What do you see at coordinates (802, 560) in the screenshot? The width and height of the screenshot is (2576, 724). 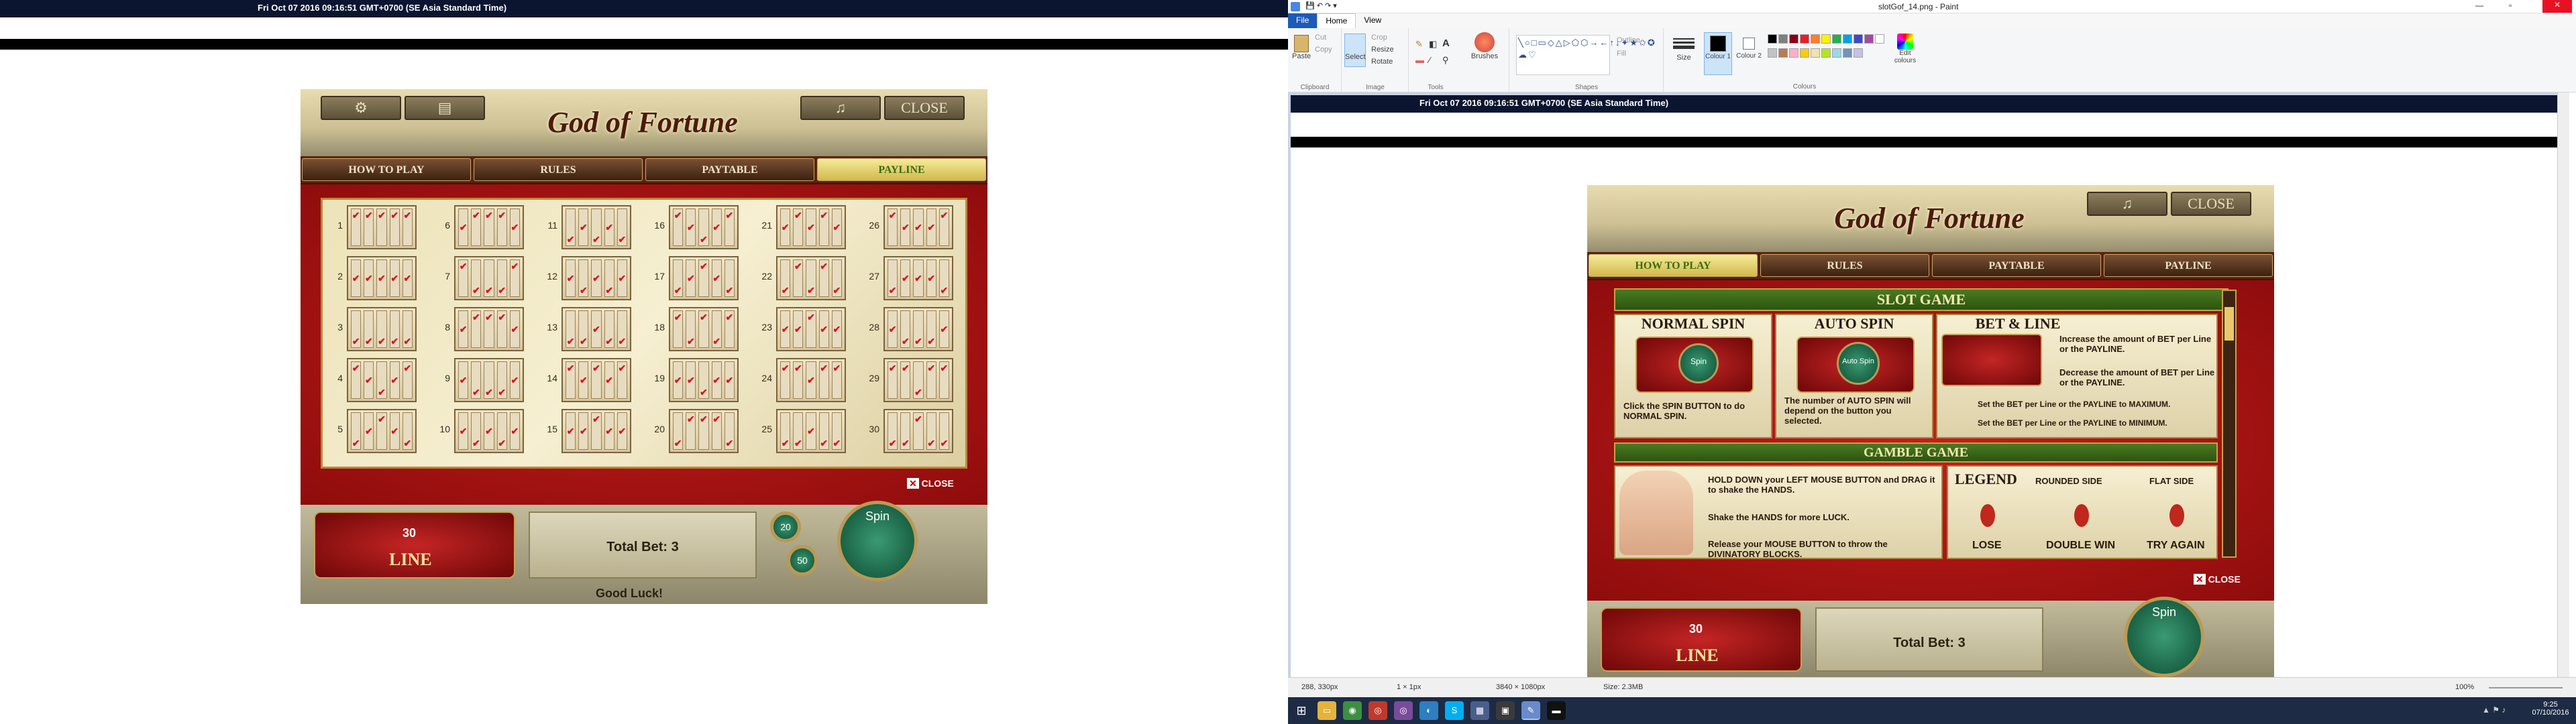 I see `chip-50-button: 50` at bounding box center [802, 560].